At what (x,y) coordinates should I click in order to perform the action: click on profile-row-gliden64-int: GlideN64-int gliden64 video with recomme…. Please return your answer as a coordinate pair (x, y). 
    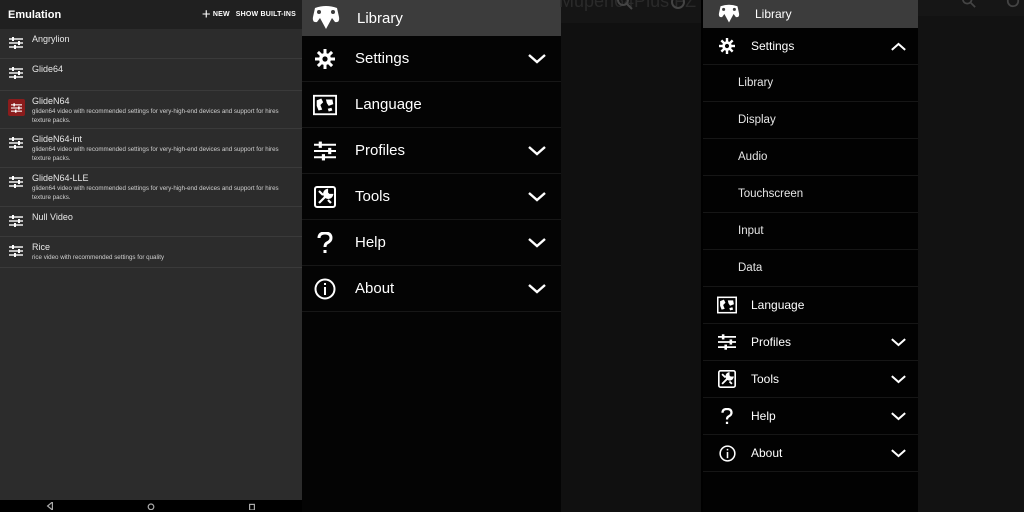
    Looking at the image, I should click on (151, 148).